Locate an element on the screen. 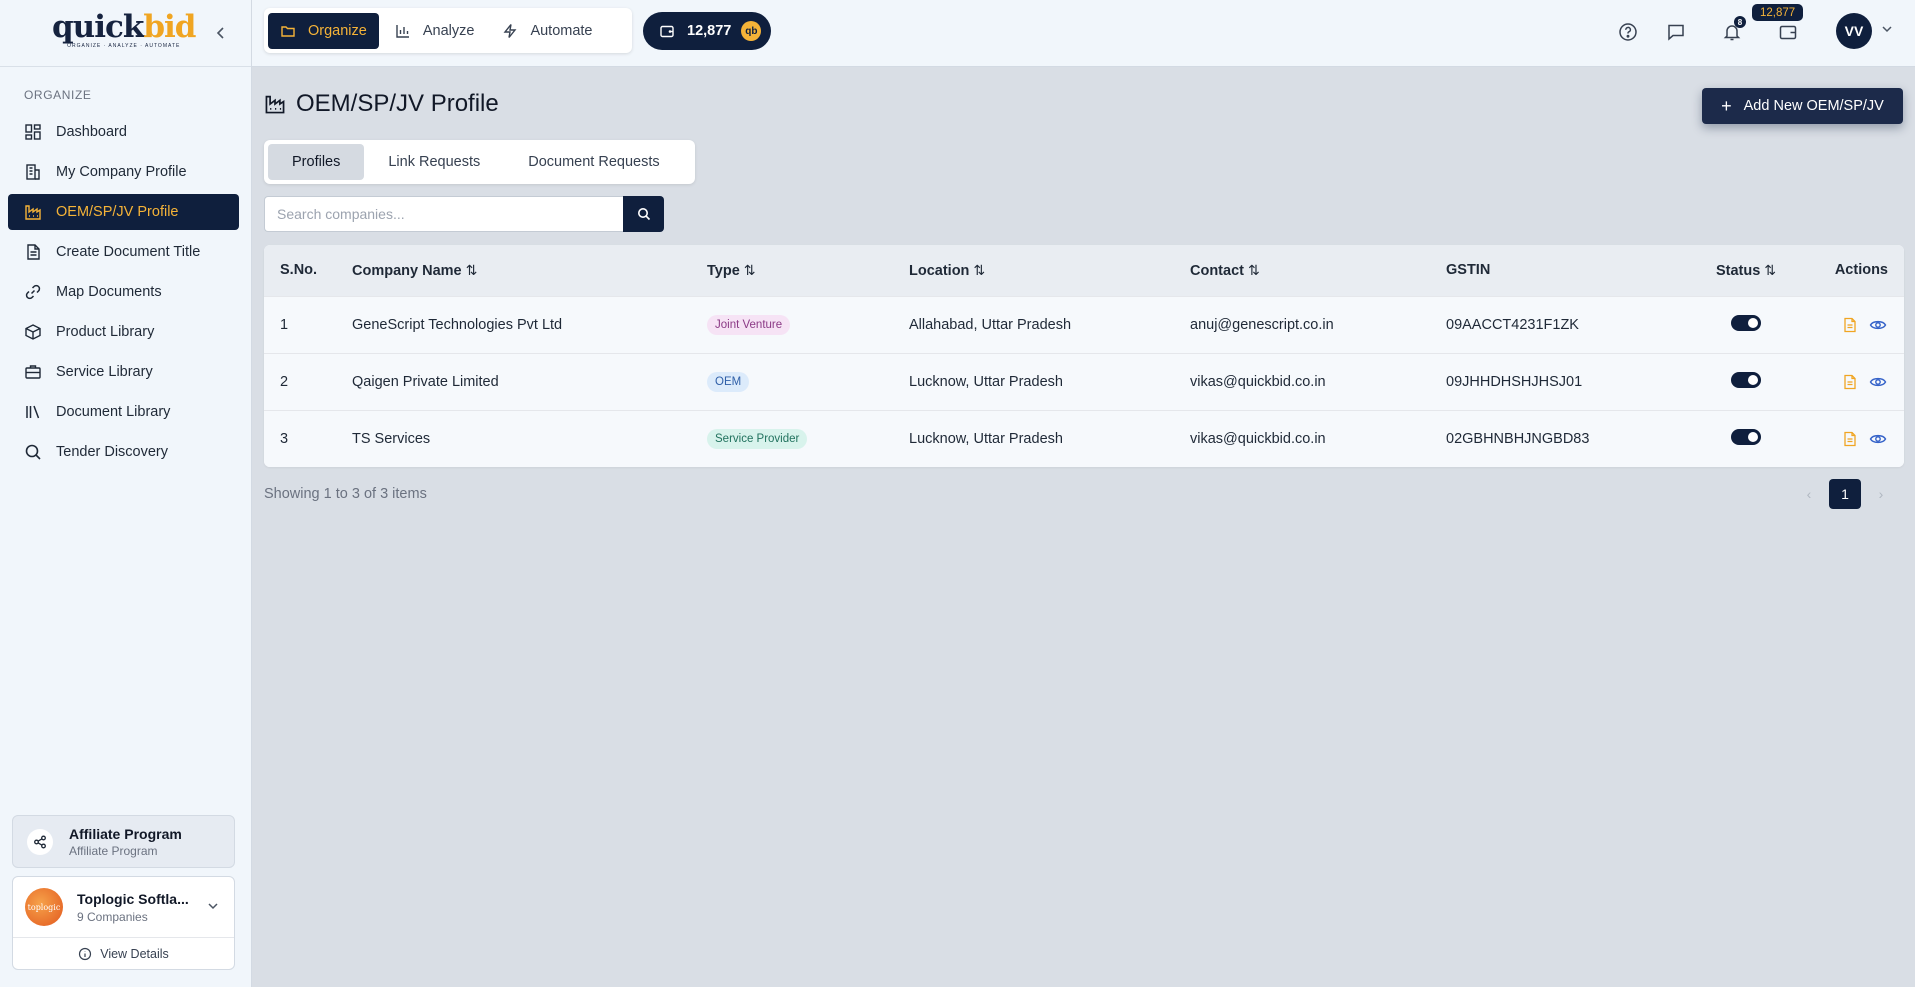 The image size is (1915, 987). tab-link-requests: Link Requests is located at coordinates (434, 162).